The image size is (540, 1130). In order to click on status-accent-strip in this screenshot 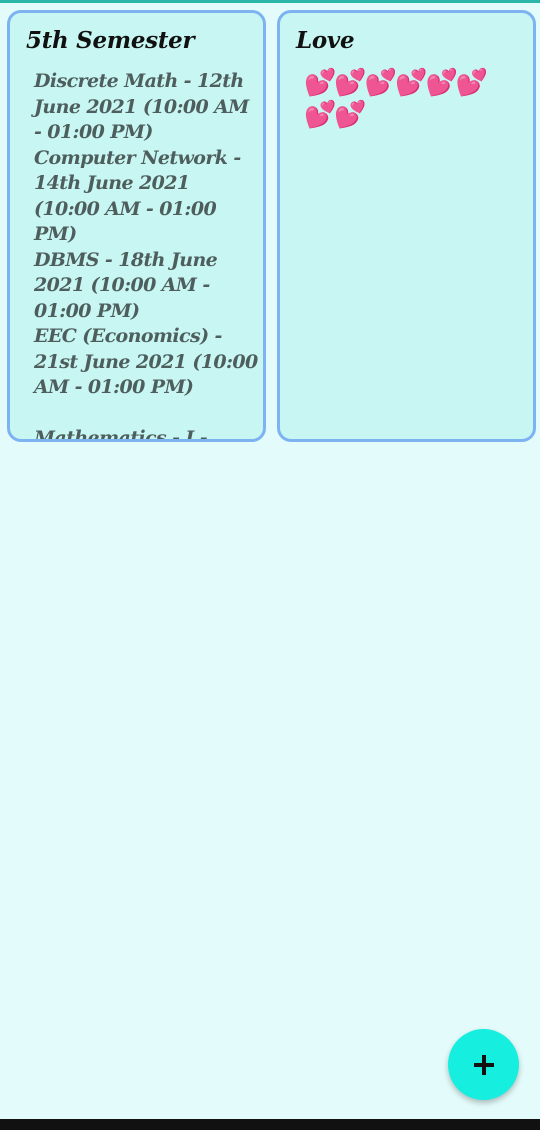, I will do `click(270, 1)`.